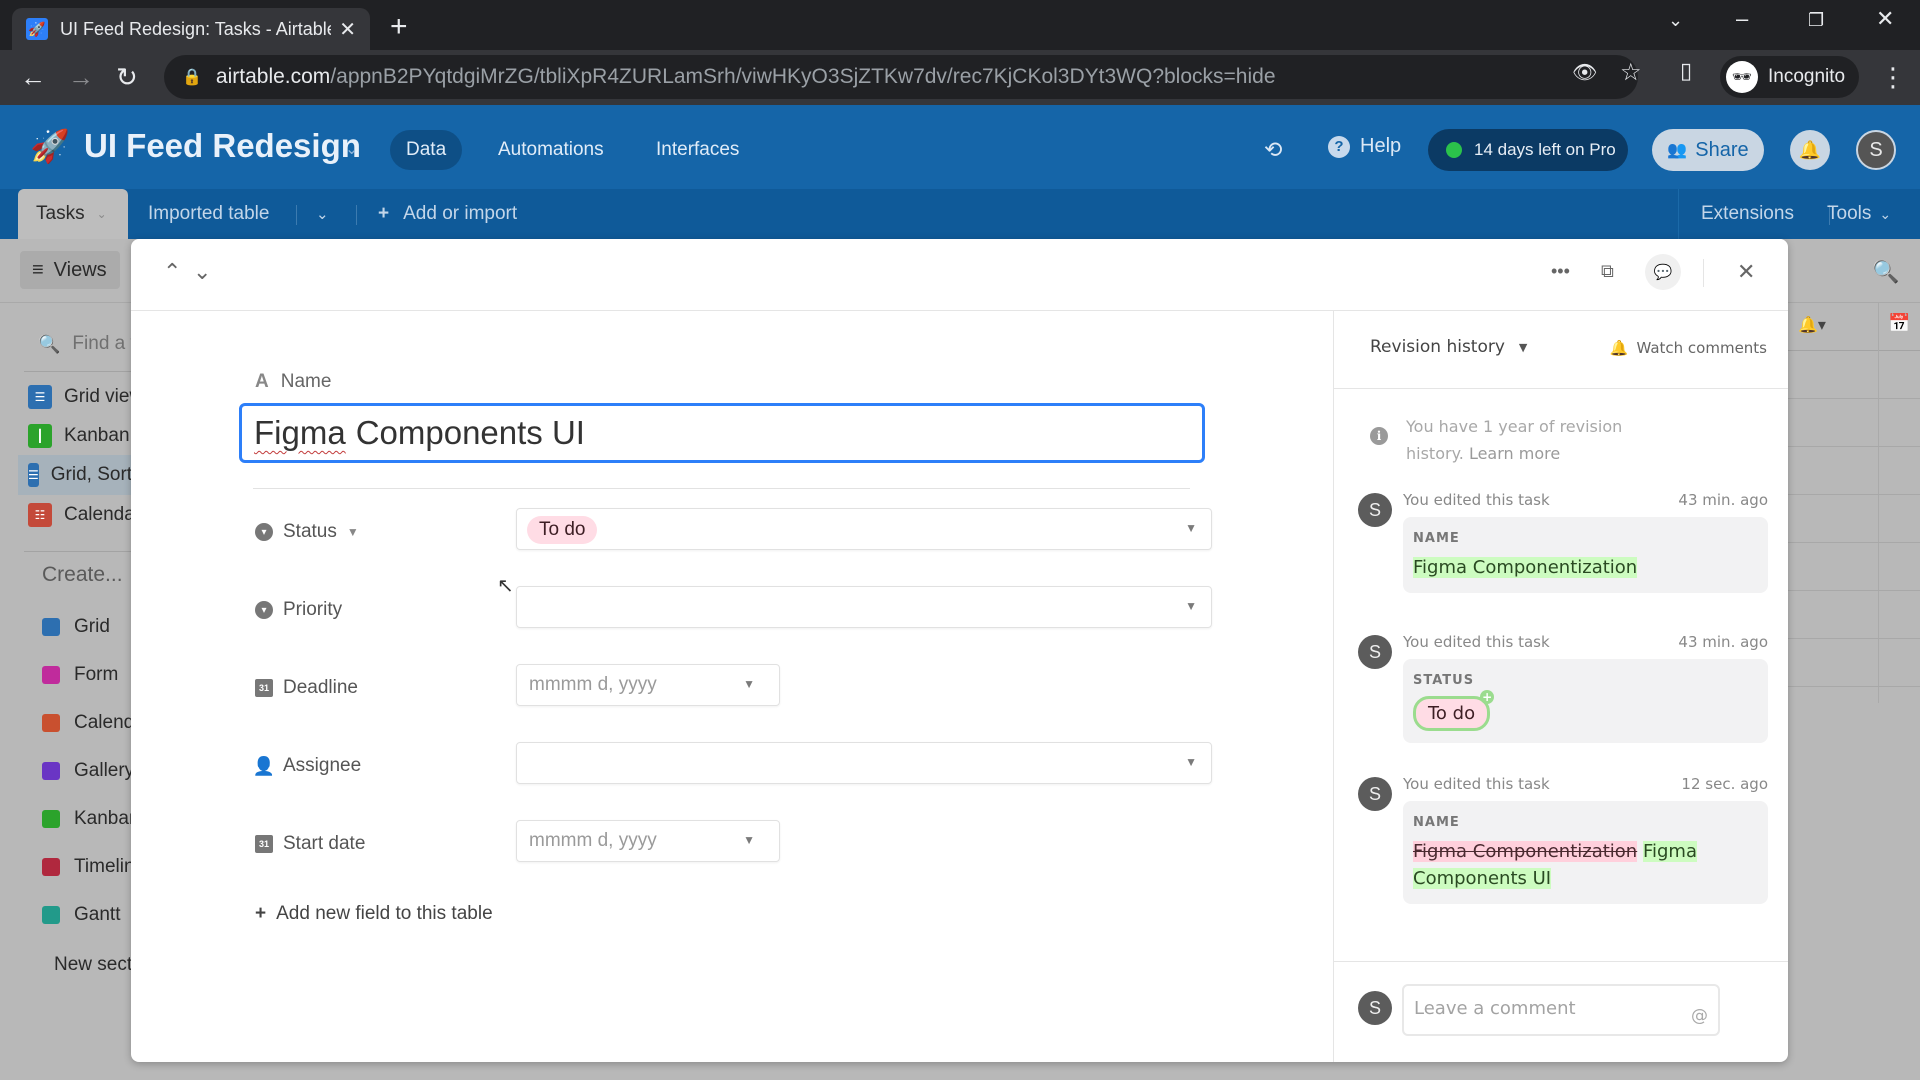  What do you see at coordinates (172, 272) in the screenshot?
I see `previous-record-icon: ⌃` at bounding box center [172, 272].